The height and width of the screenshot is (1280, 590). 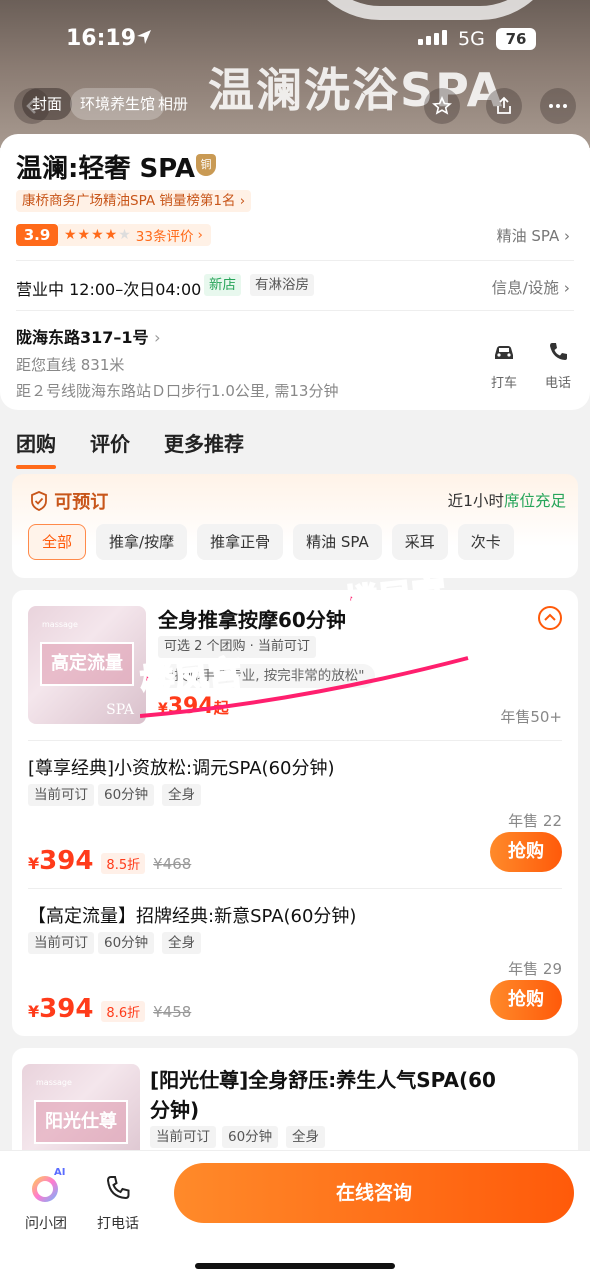 I want to click on share-button, so click(x=504, y=106).